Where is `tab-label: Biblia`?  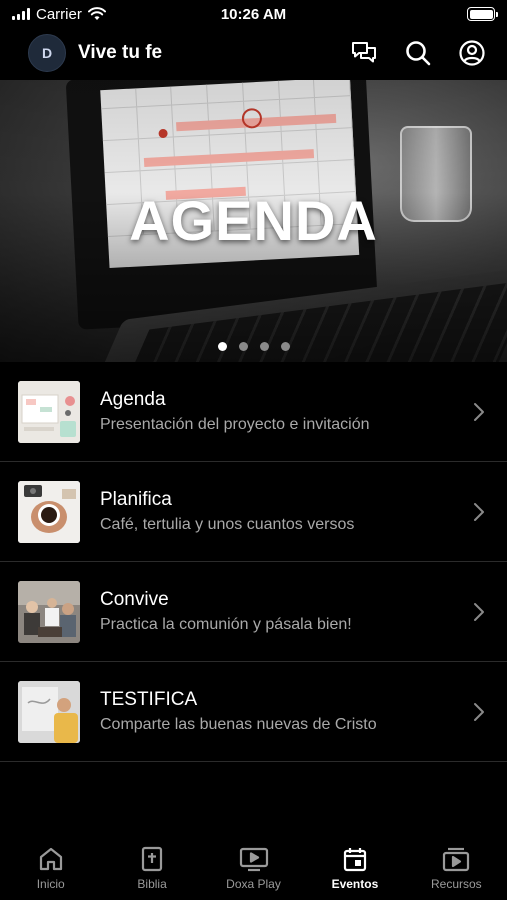 tab-label: Biblia is located at coordinates (152, 884).